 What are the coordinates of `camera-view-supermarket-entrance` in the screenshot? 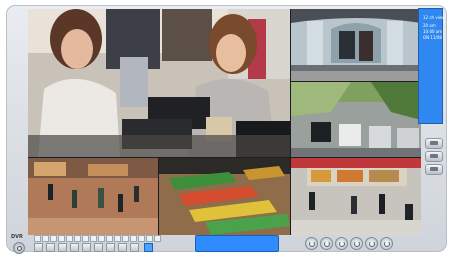 It's located at (356, 196).